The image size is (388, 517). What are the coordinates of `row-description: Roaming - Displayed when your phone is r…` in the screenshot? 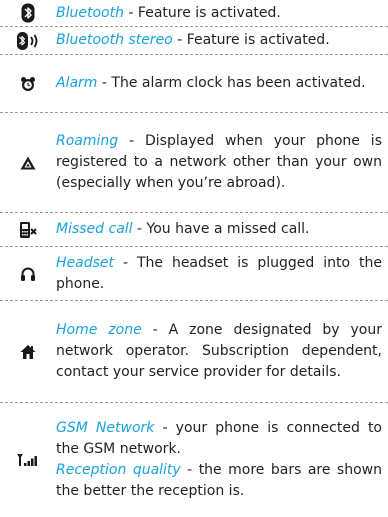 It's located at (222, 162).